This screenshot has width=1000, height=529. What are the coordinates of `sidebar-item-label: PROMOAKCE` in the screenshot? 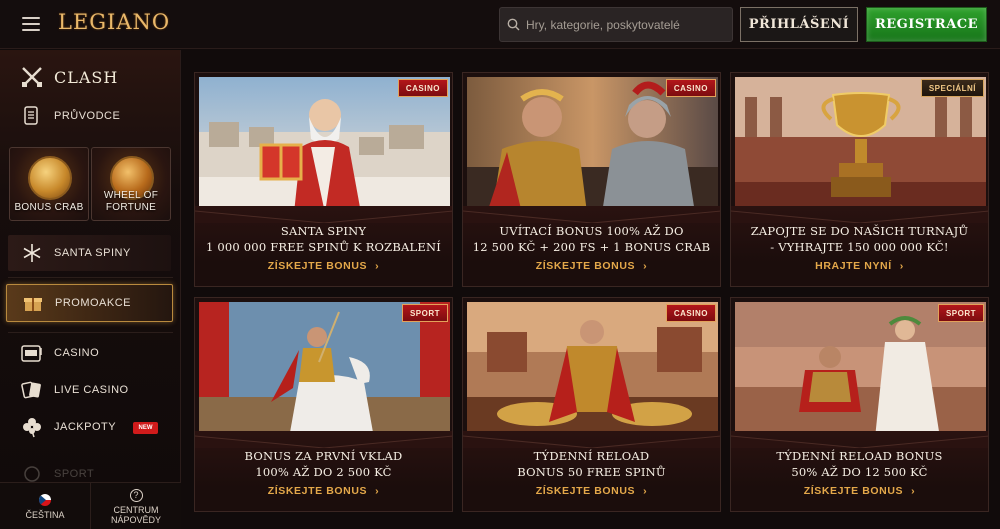 It's located at (93, 303).